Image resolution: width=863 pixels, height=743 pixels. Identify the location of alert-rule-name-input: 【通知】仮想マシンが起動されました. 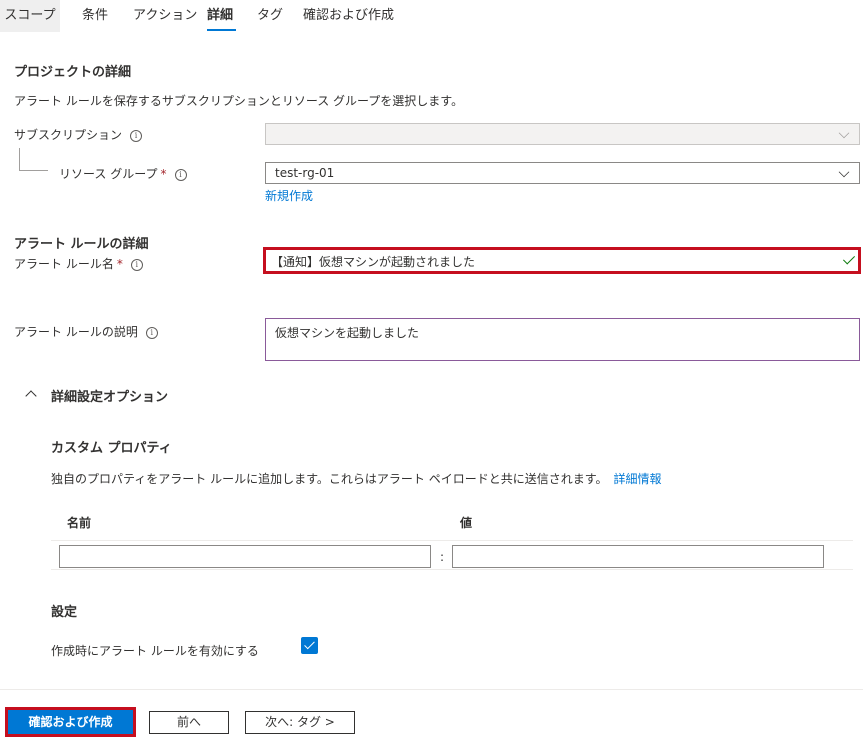
(562, 260).